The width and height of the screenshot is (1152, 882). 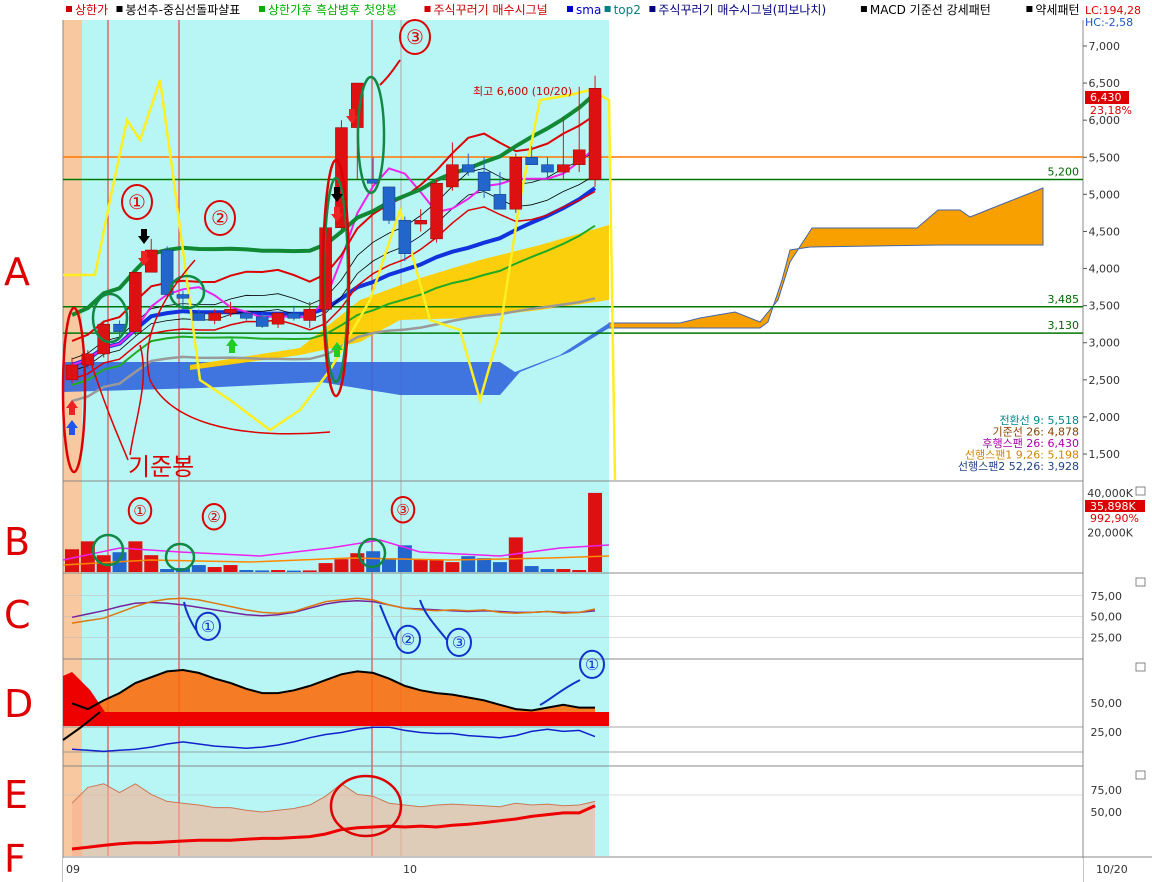 I want to click on side-letter: F, so click(x=15, y=859).